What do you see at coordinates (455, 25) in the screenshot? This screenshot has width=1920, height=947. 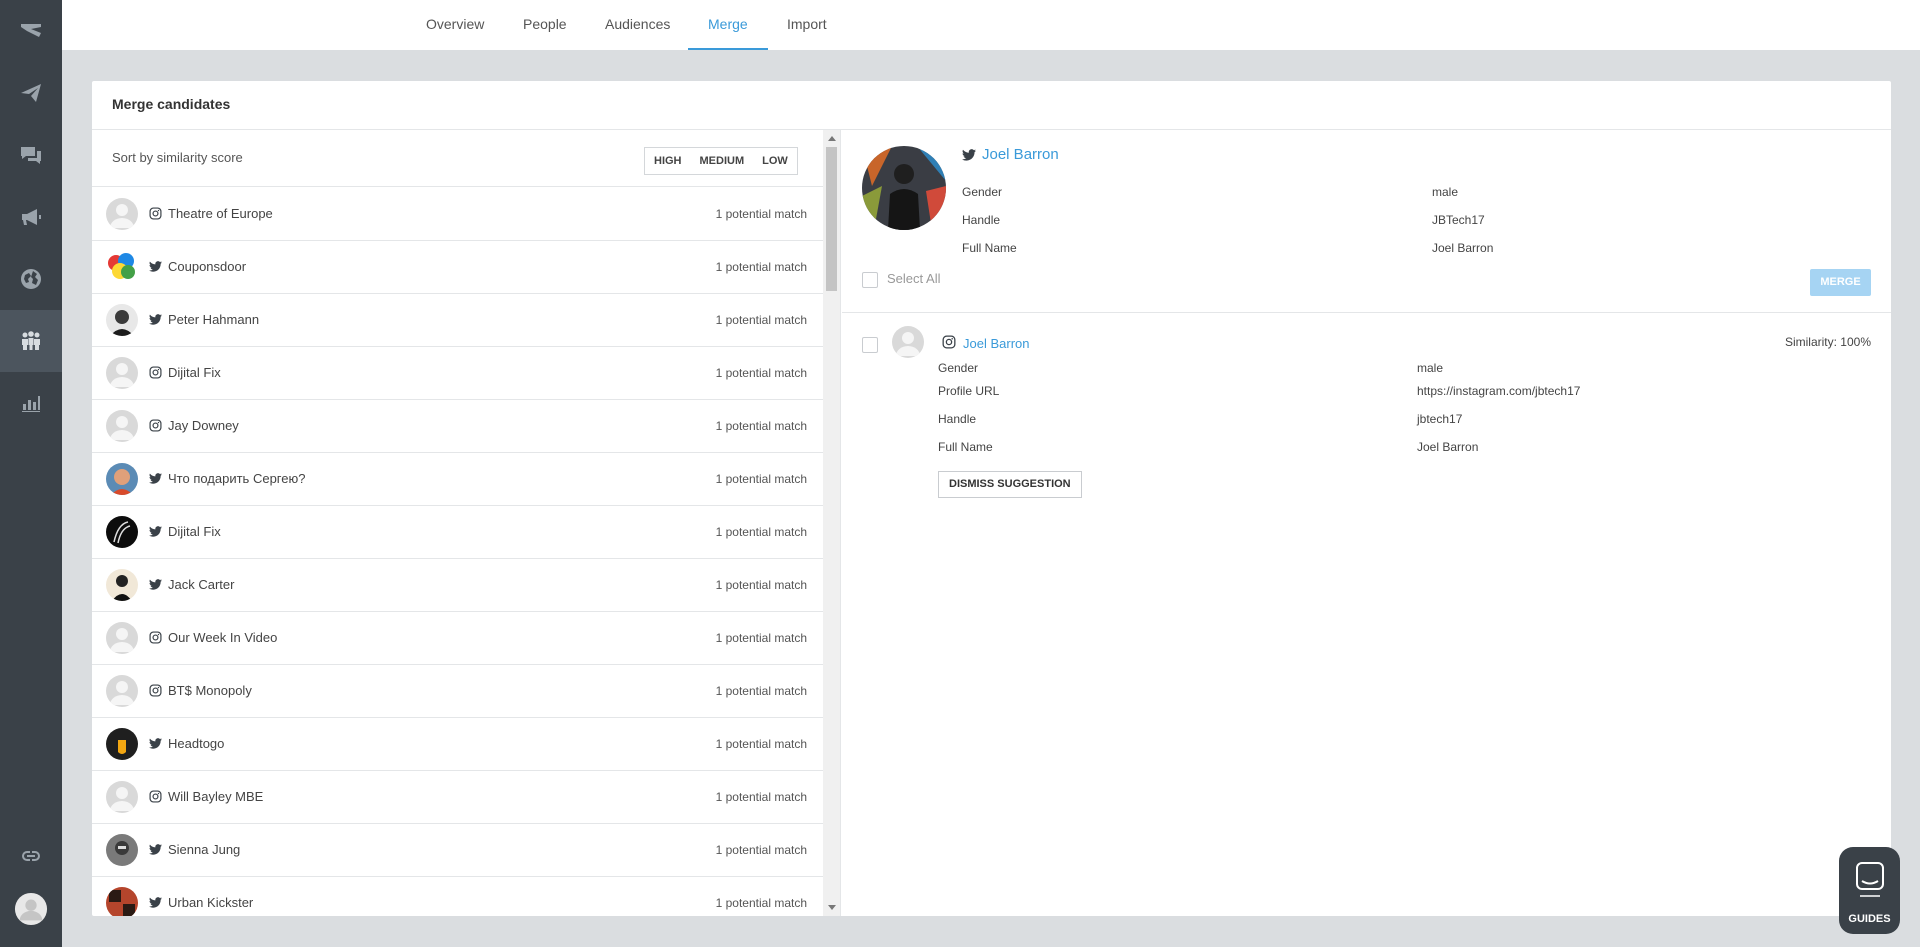 I see `tab-overview: Overview` at bounding box center [455, 25].